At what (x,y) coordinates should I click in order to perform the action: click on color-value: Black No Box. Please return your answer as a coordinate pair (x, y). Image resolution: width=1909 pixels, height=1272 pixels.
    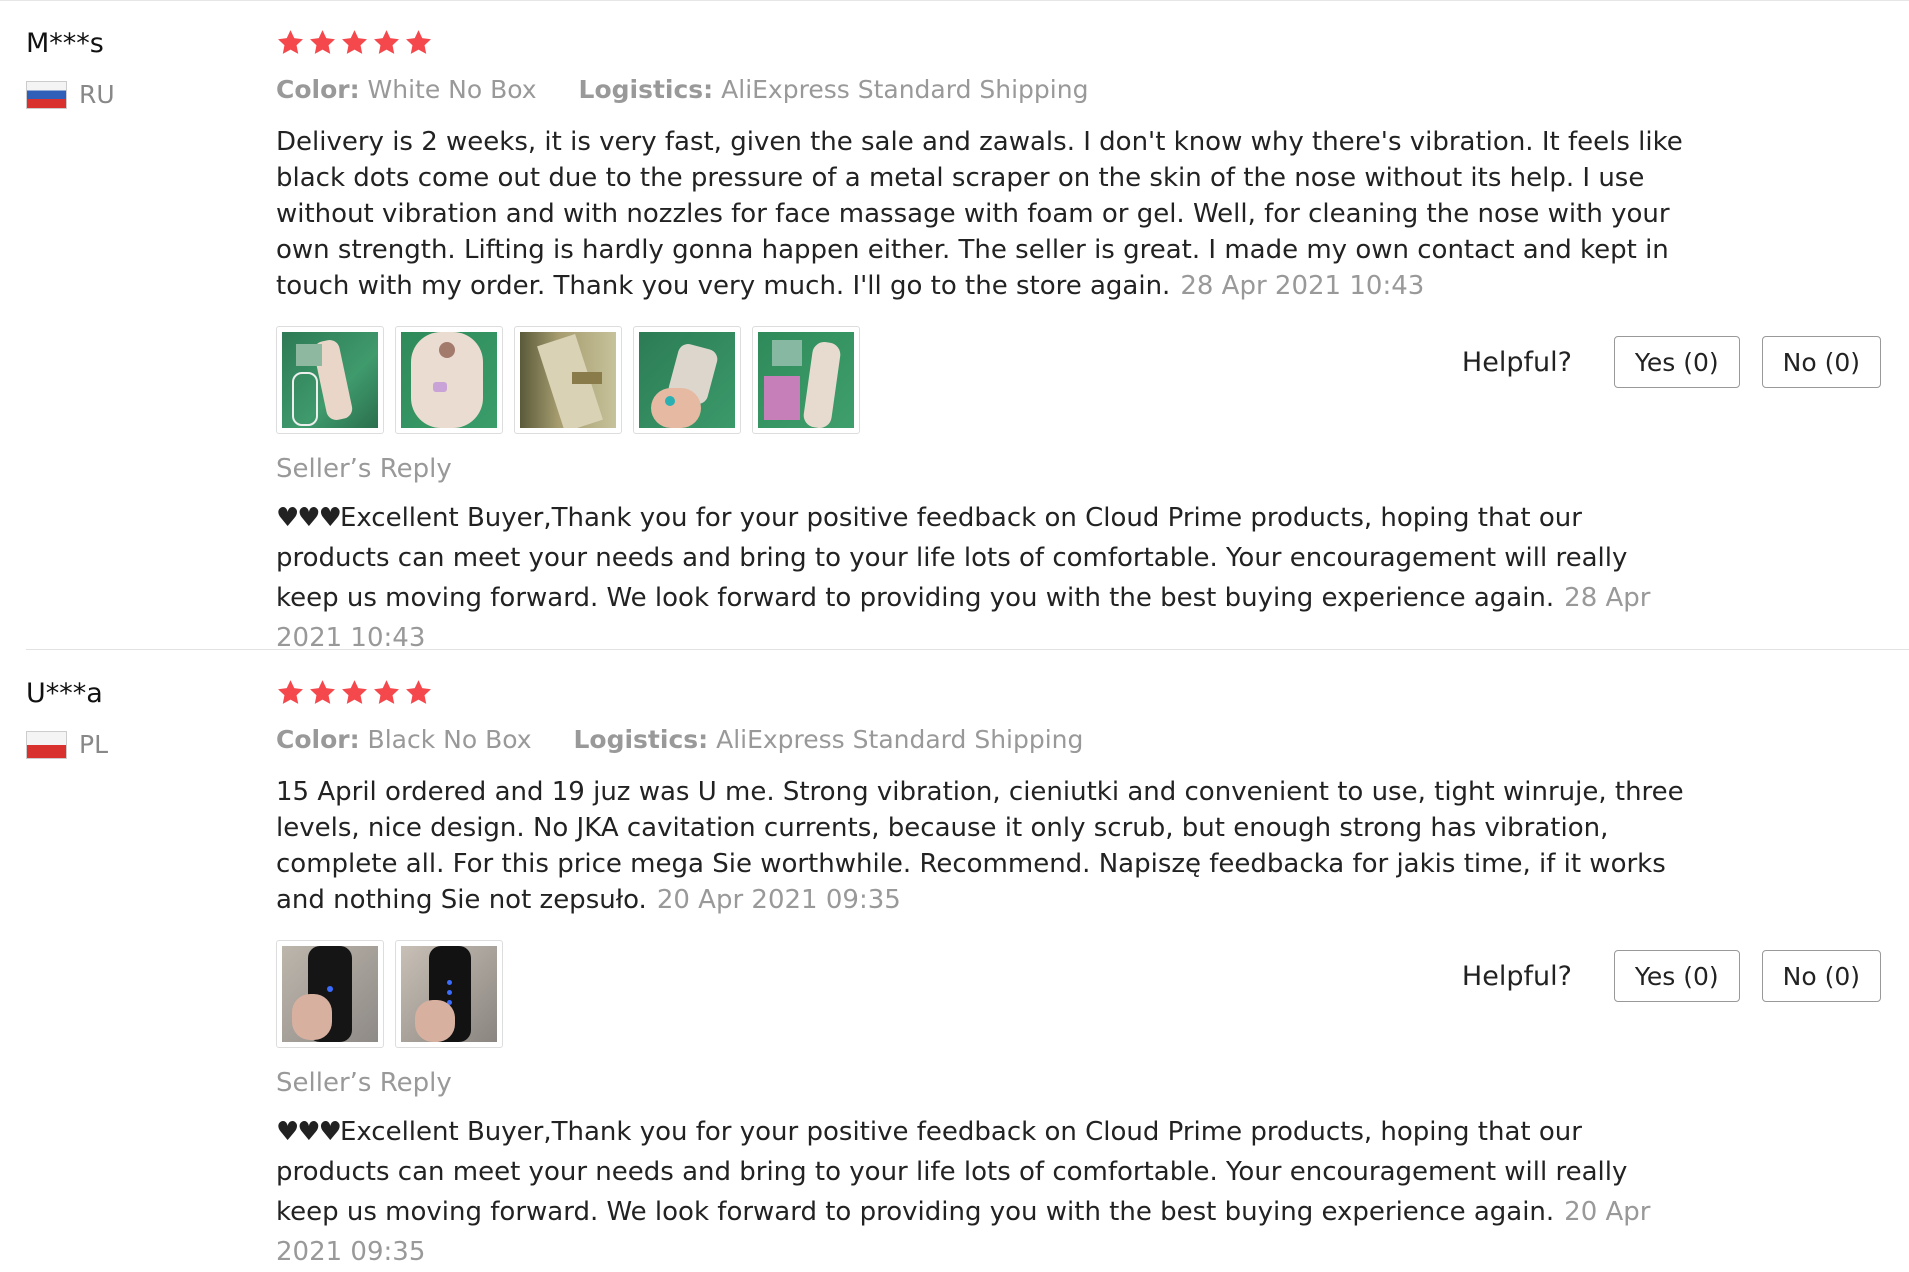
    Looking at the image, I should click on (449, 739).